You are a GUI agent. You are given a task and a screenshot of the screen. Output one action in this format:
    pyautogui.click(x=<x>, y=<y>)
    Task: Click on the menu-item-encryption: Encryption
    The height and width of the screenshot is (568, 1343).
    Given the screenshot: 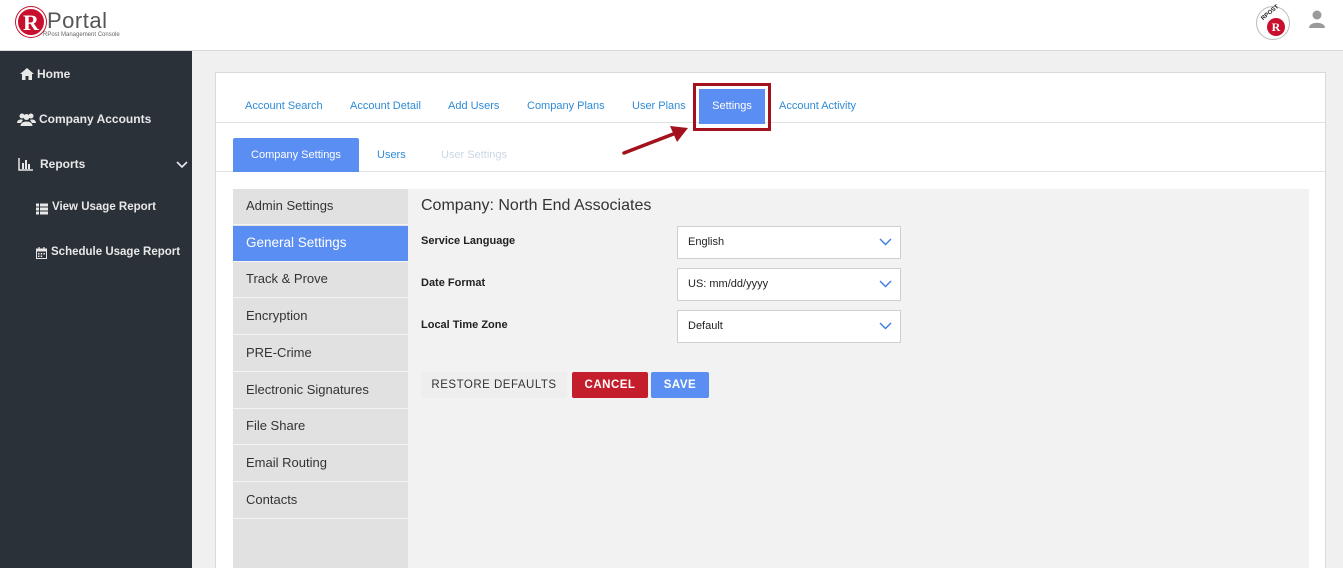 What is the action you would take?
    pyautogui.click(x=320, y=317)
    